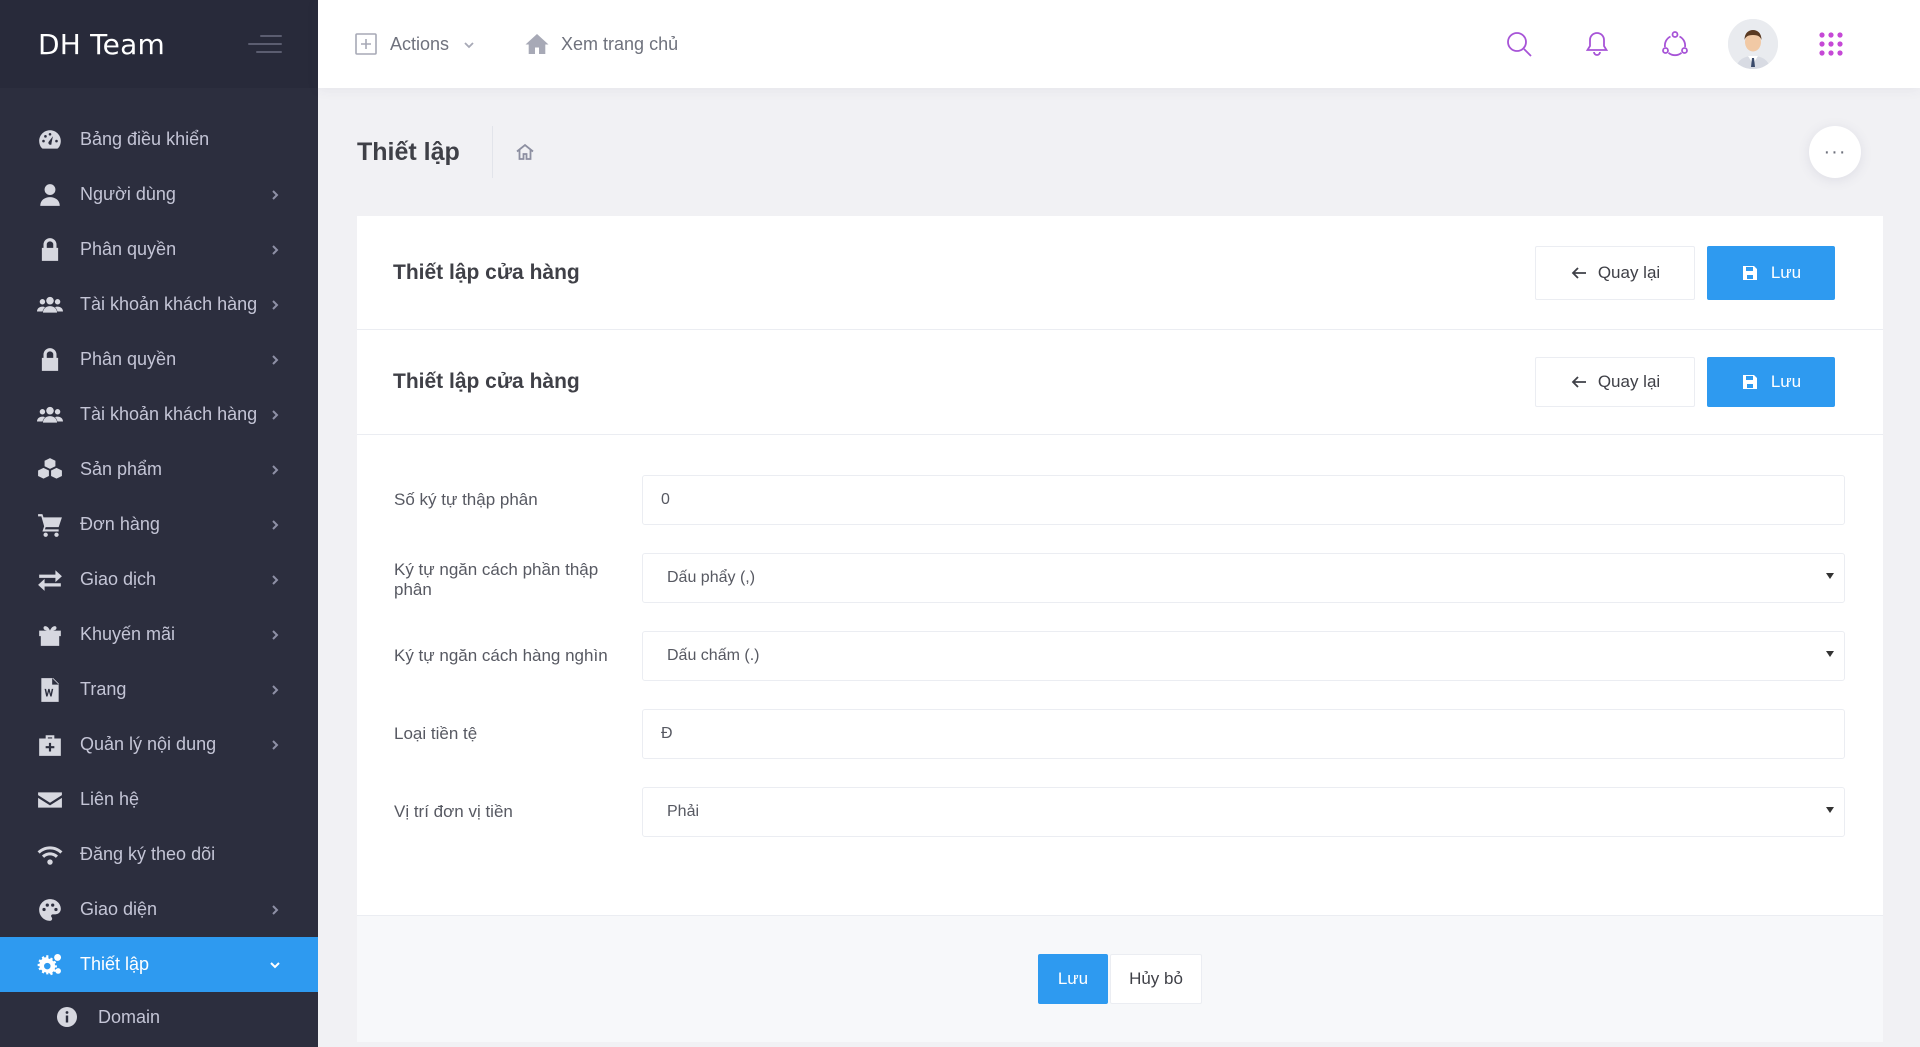 The height and width of the screenshot is (1047, 1920). What do you see at coordinates (148, 744) in the screenshot?
I see `sidebar-item-label: Quản lý nội dung` at bounding box center [148, 744].